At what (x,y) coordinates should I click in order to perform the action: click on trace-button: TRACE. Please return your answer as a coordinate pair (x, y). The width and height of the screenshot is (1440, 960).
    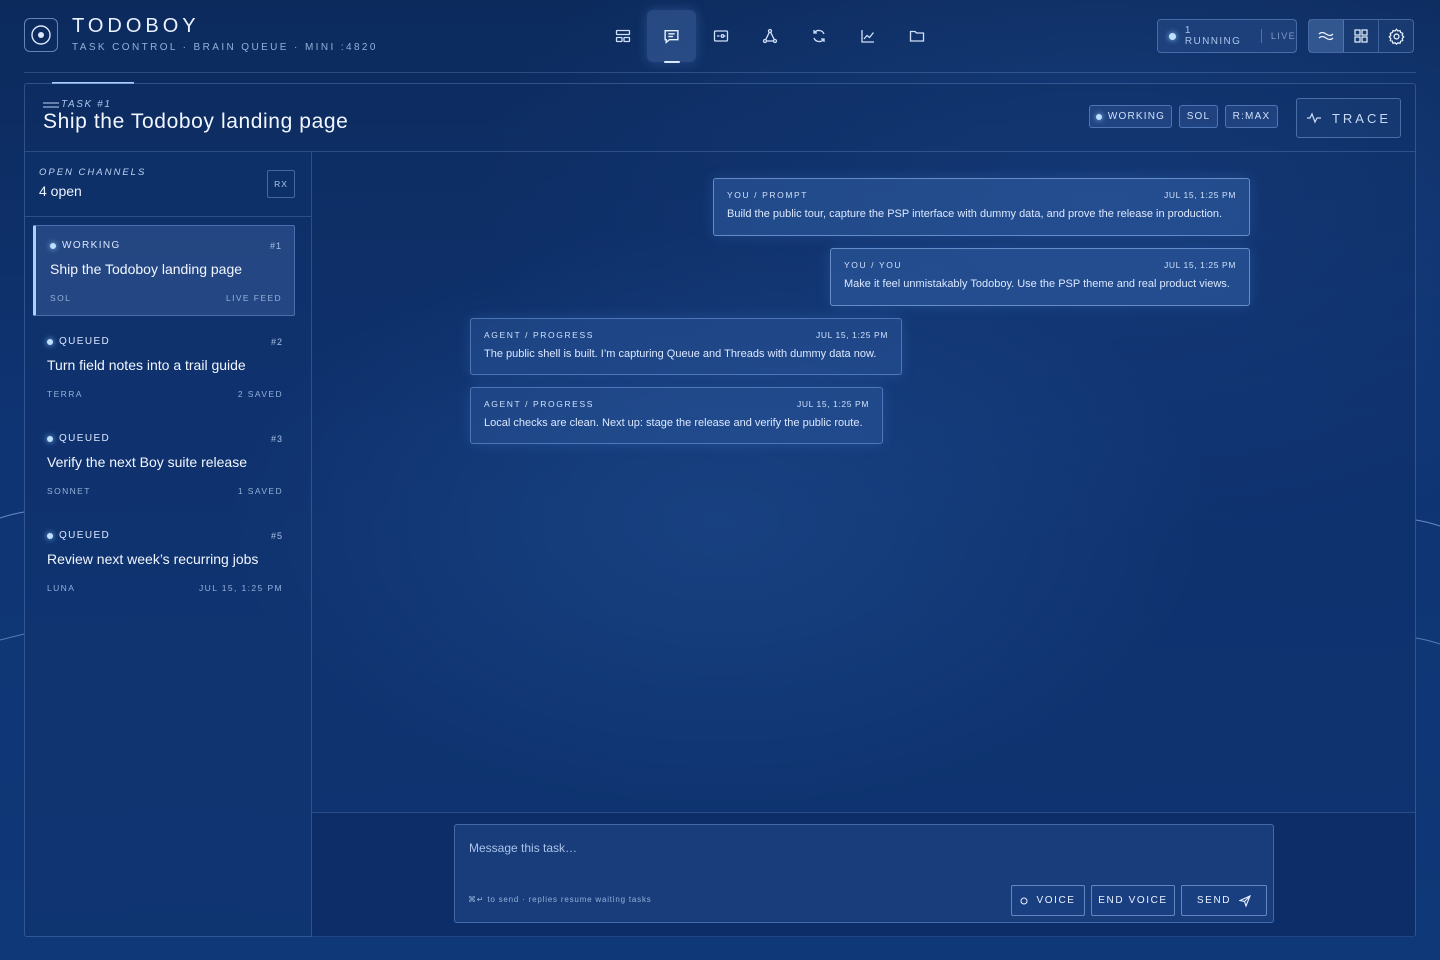
    Looking at the image, I should click on (1348, 118).